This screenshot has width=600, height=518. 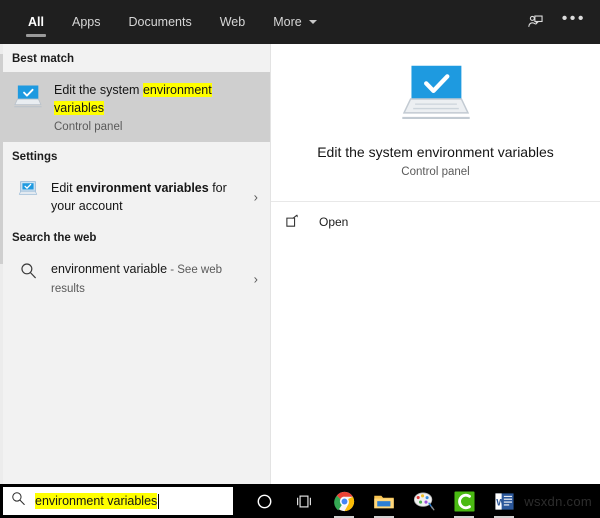 I want to click on tab-all: All, so click(x=36, y=22).